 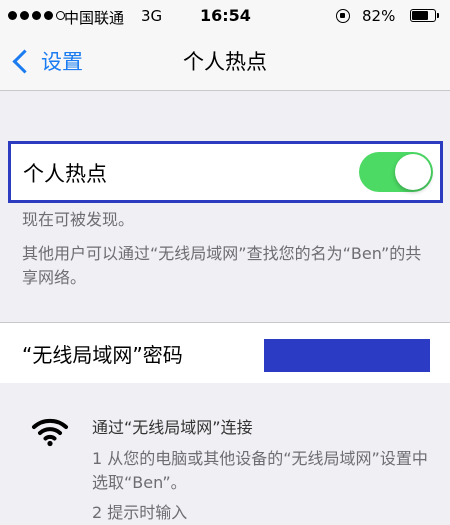 I want to click on status-bar: 中国联通 3G 16:54 82%, so click(x=225, y=17).